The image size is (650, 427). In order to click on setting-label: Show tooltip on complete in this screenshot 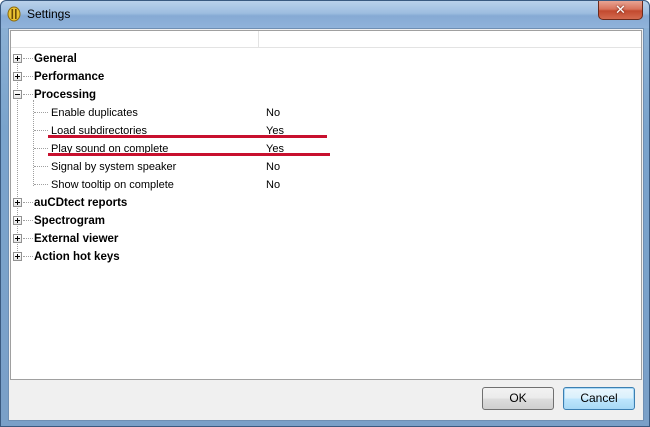, I will do `click(112, 185)`.